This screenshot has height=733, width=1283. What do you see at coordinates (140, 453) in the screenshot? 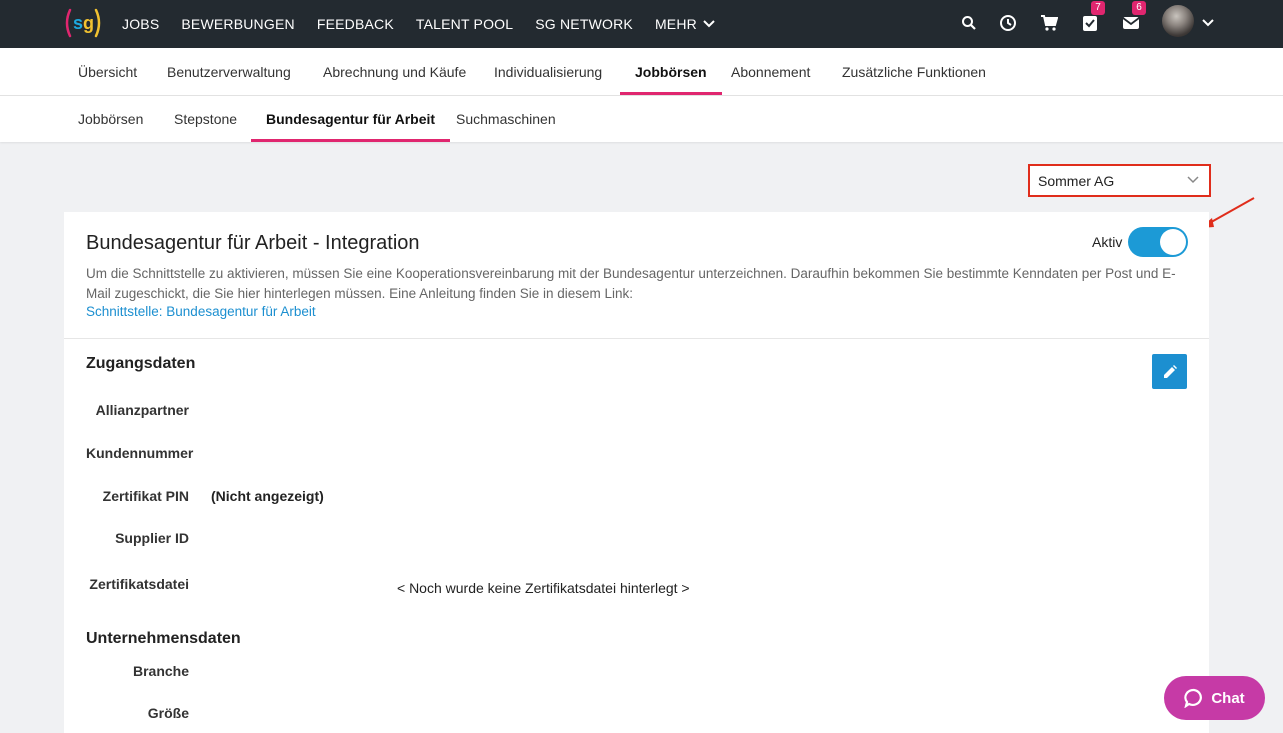
I see `field-label-kundennummer: Kundennummer` at bounding box center [140, 453].